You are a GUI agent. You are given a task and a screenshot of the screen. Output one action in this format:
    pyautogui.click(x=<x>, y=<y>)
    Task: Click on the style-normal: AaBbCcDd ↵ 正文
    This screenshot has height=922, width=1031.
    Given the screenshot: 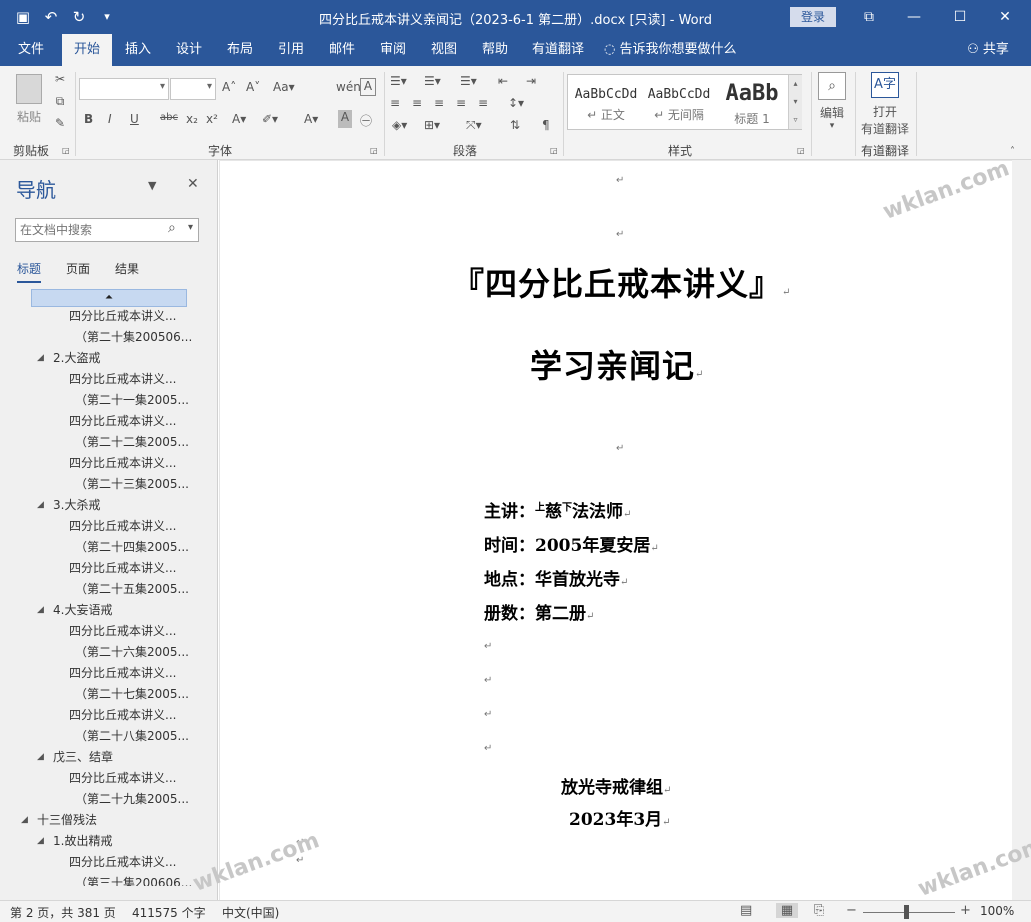 What is the action you would take?
    pyautogui.click(x=606, y=103)
    